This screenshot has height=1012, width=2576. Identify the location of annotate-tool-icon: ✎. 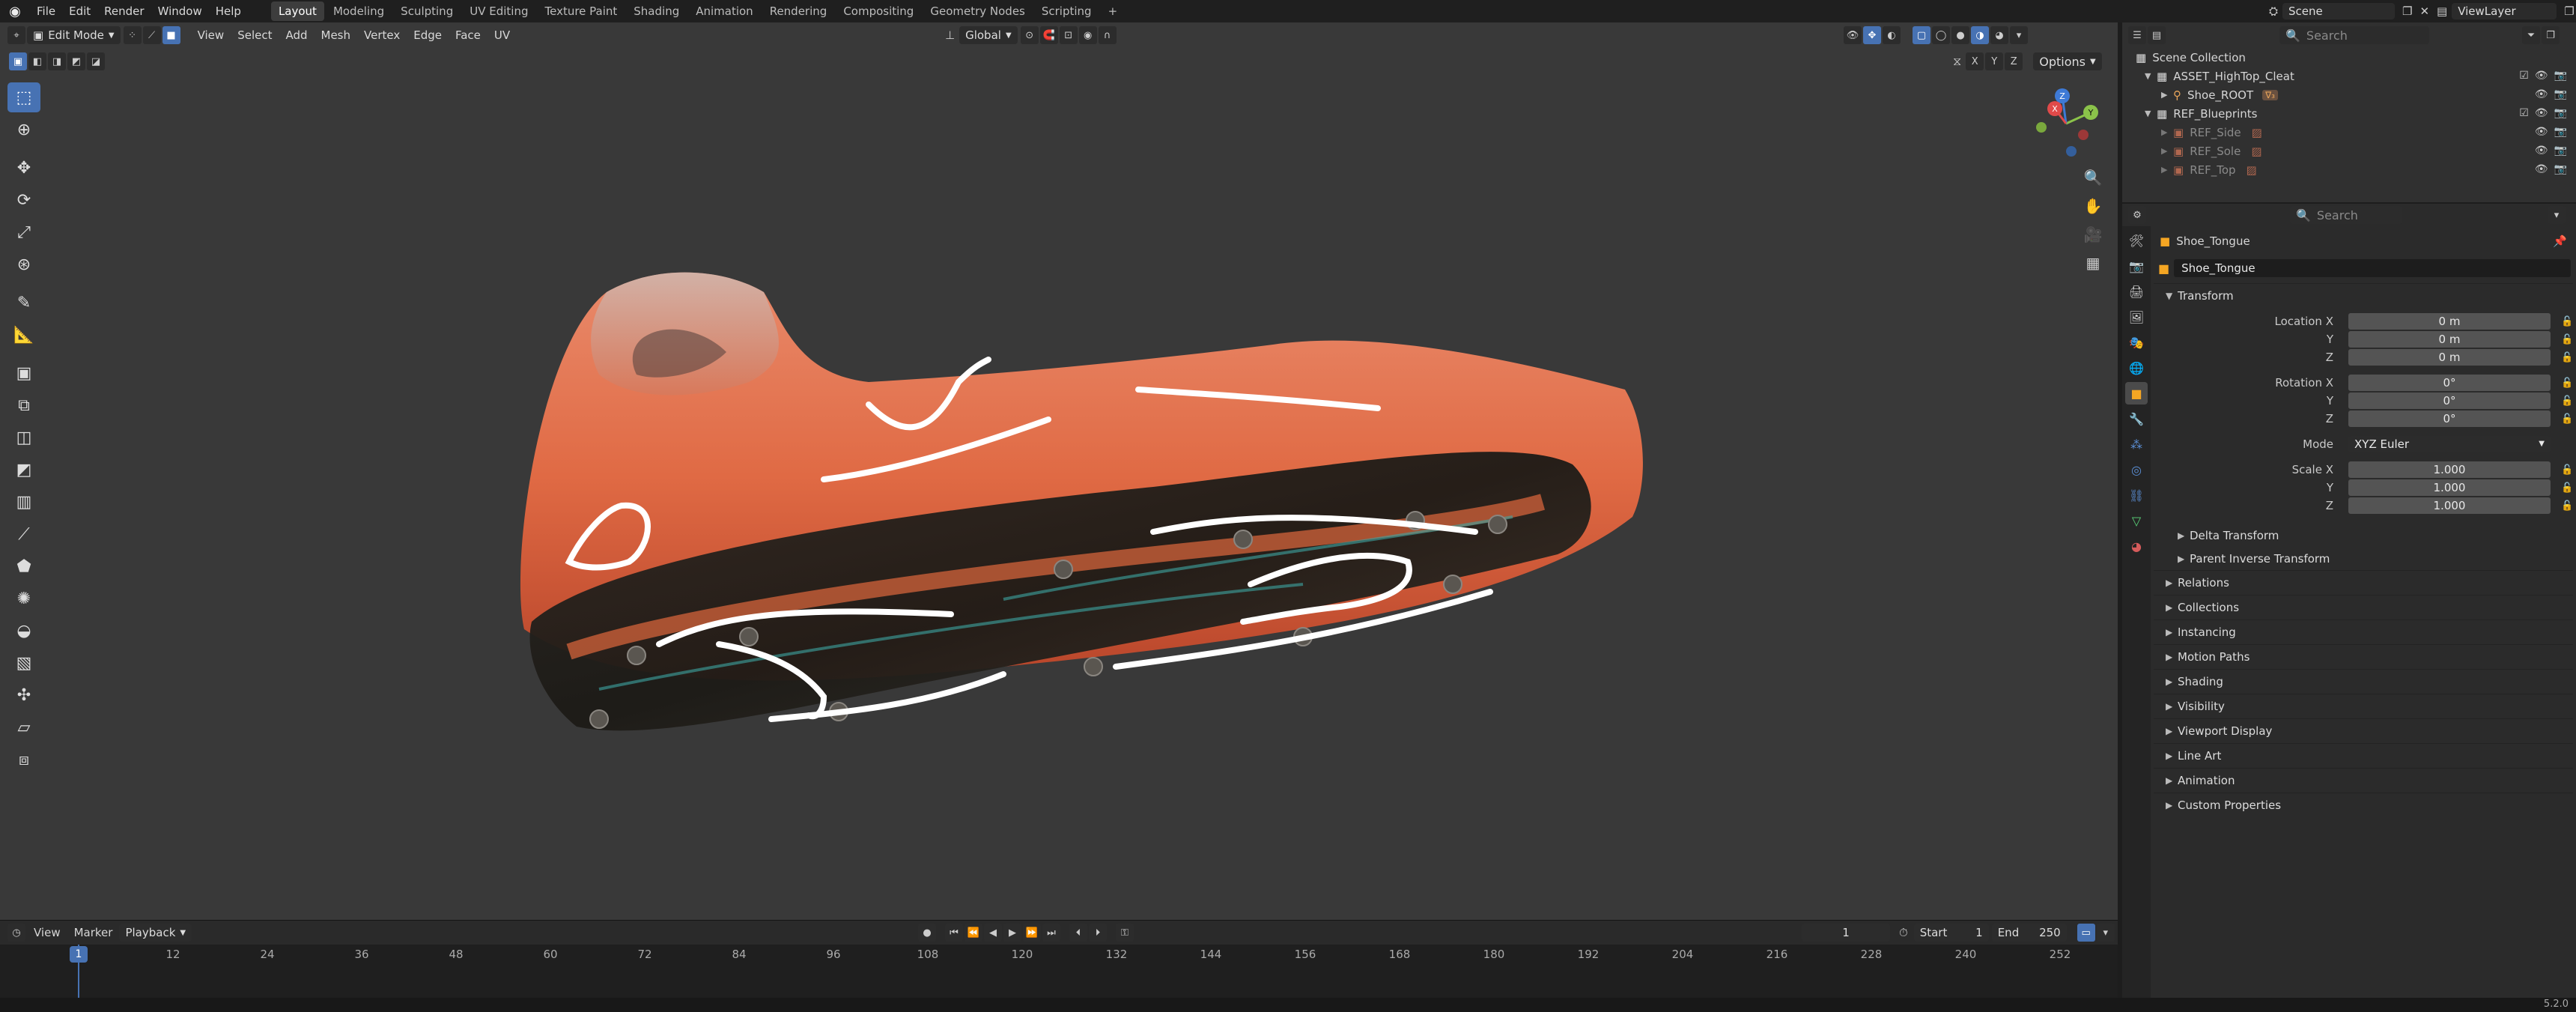
(23, 303).